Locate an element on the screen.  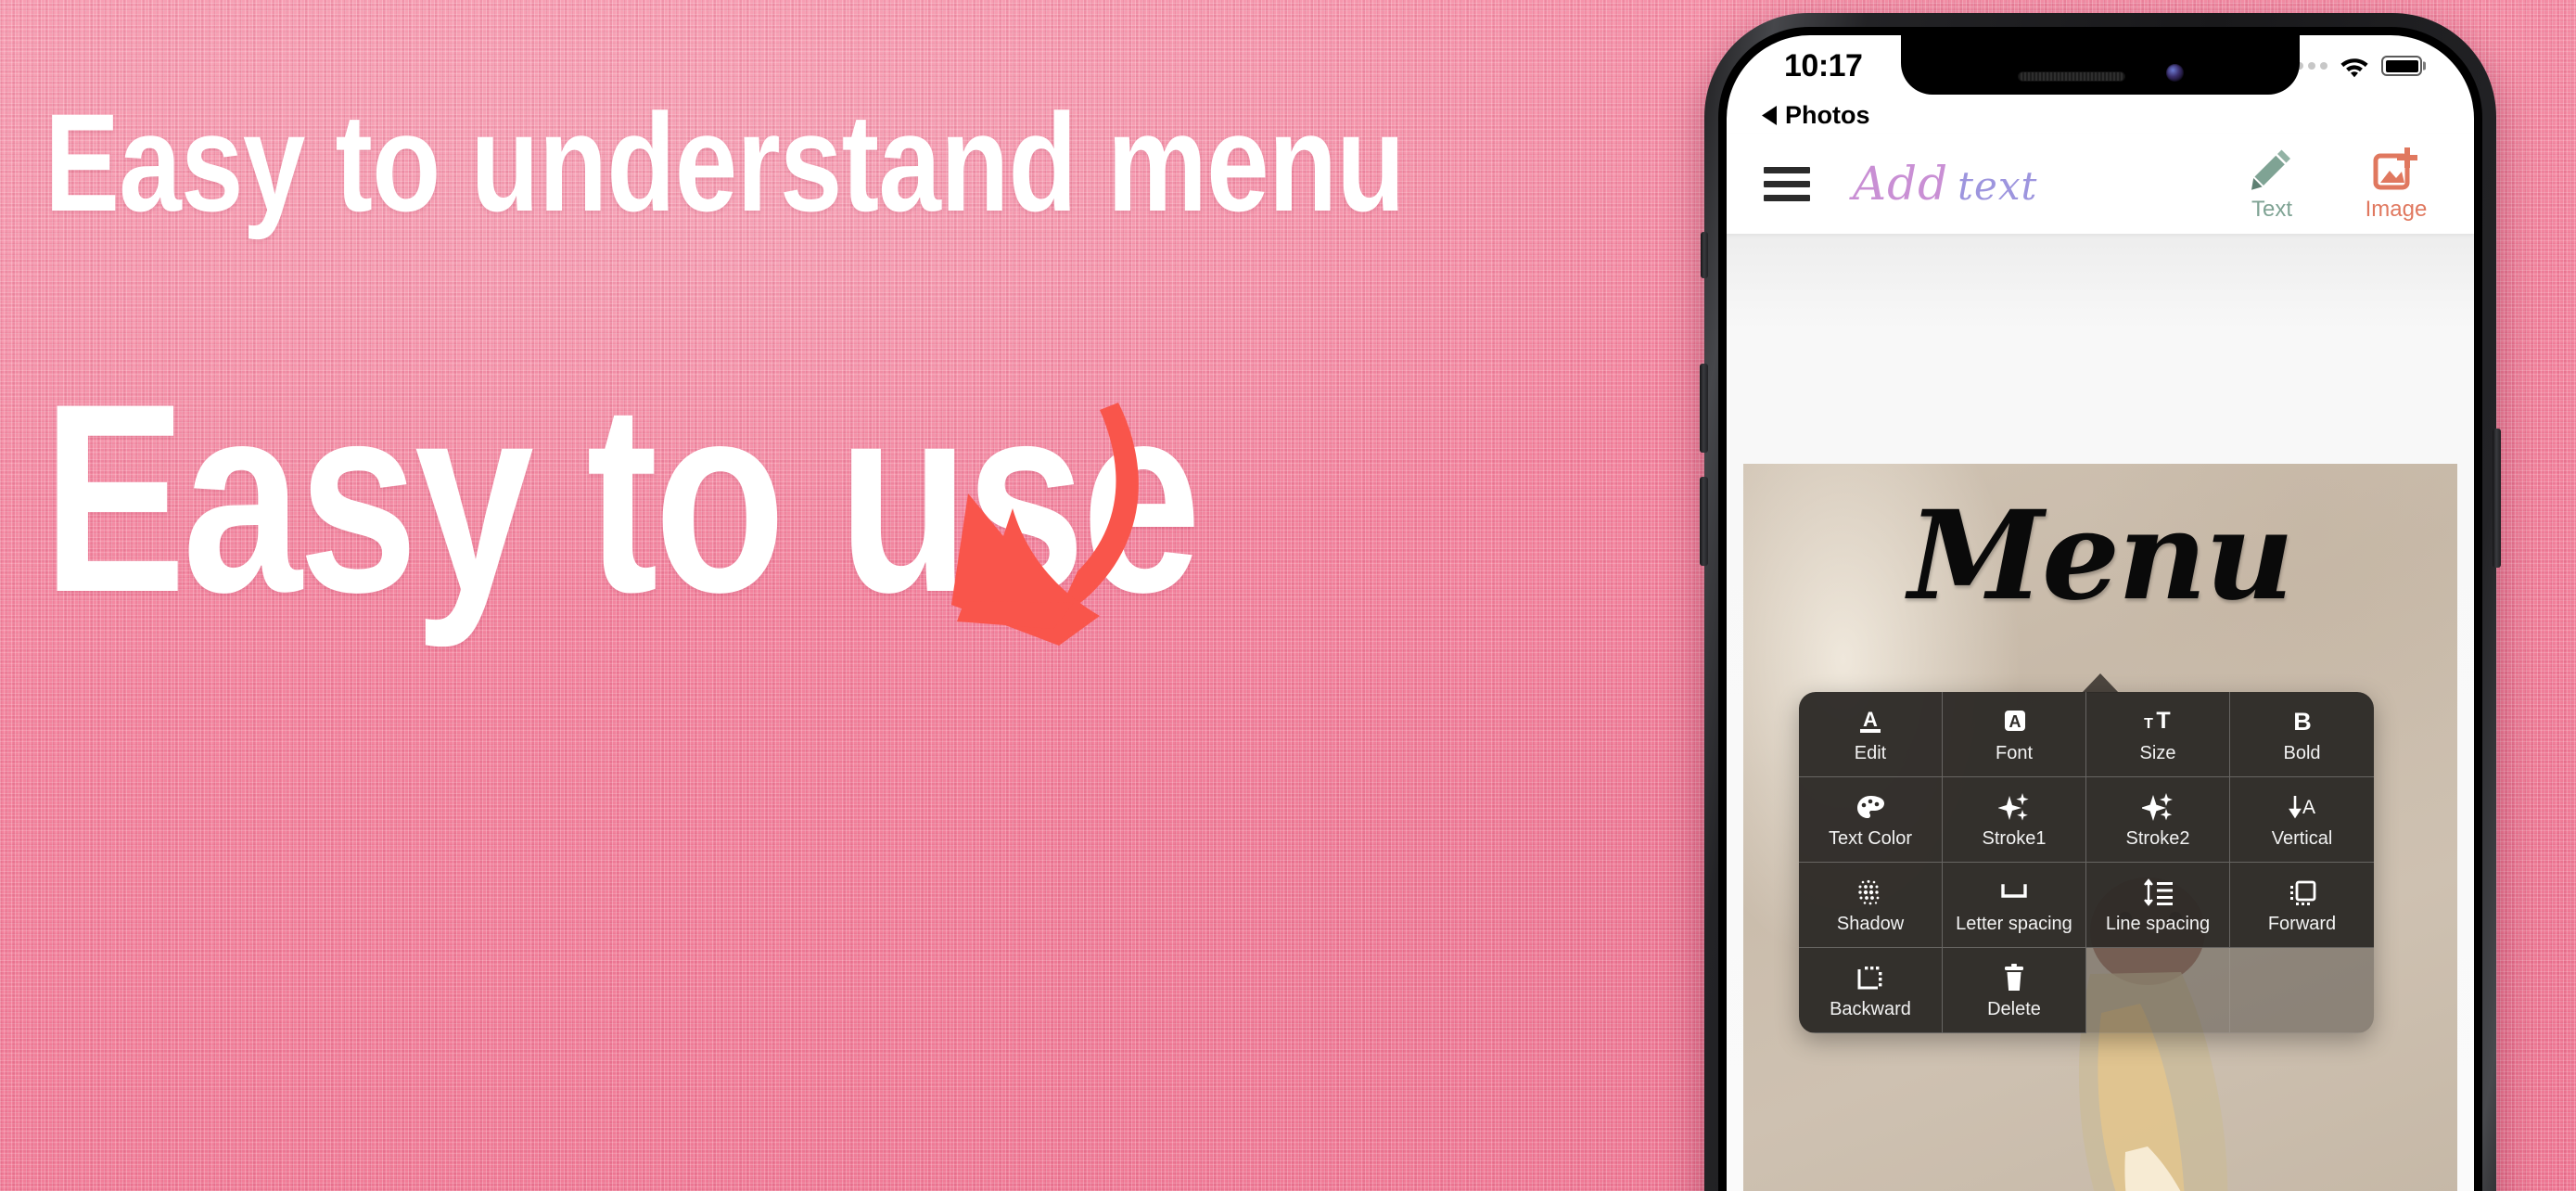
image-tool-button: Image is located at coordinates (2396, 184).